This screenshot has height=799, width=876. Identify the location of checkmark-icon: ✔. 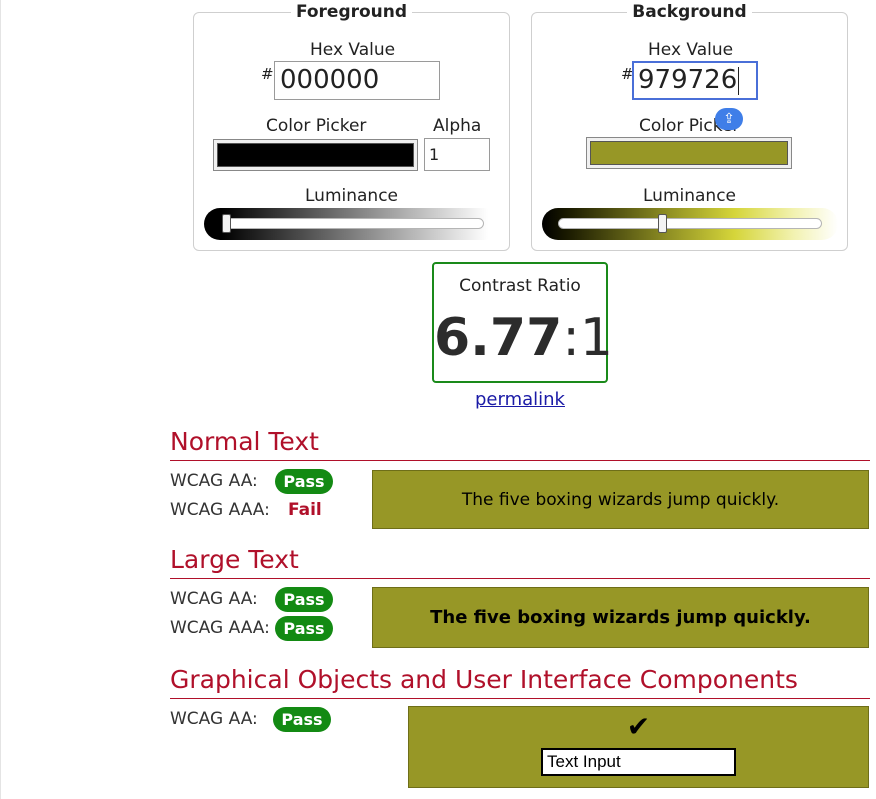
(638, 726).